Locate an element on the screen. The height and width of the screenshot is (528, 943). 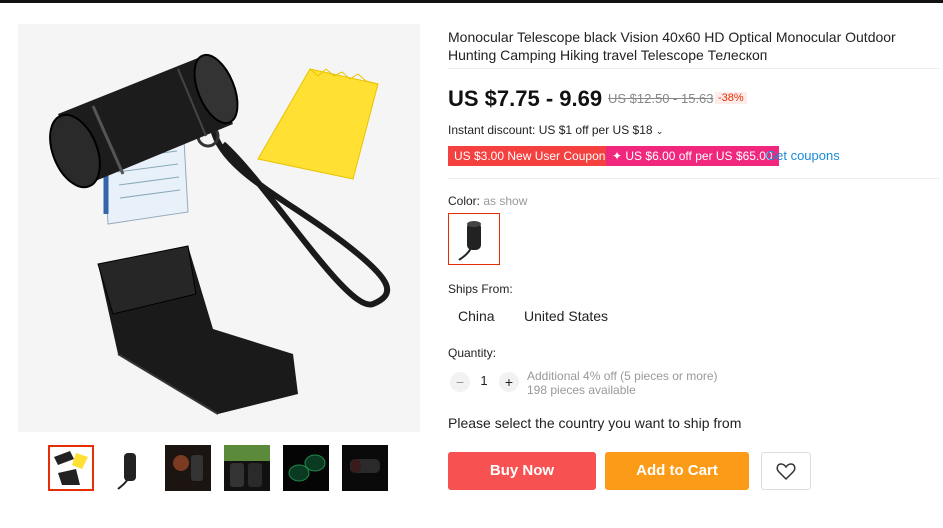
cleaning-cloth-illustration is located at coordinates (318, 124).